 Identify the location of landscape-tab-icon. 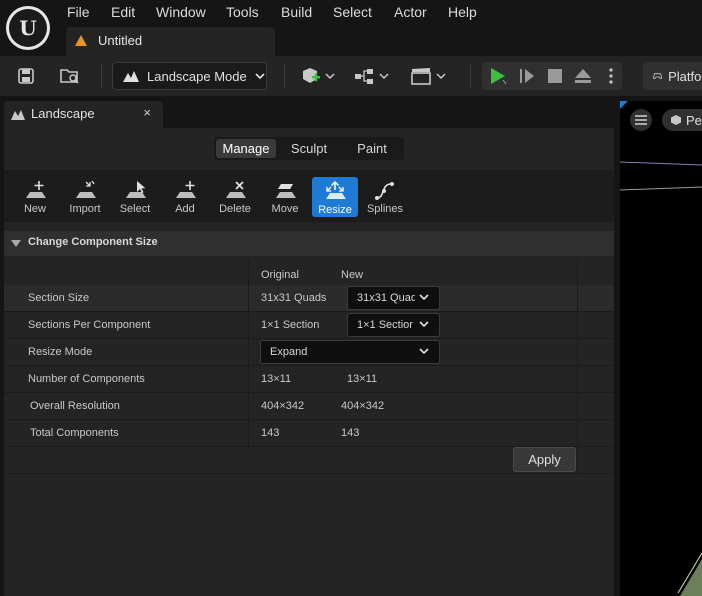
(18, 115).